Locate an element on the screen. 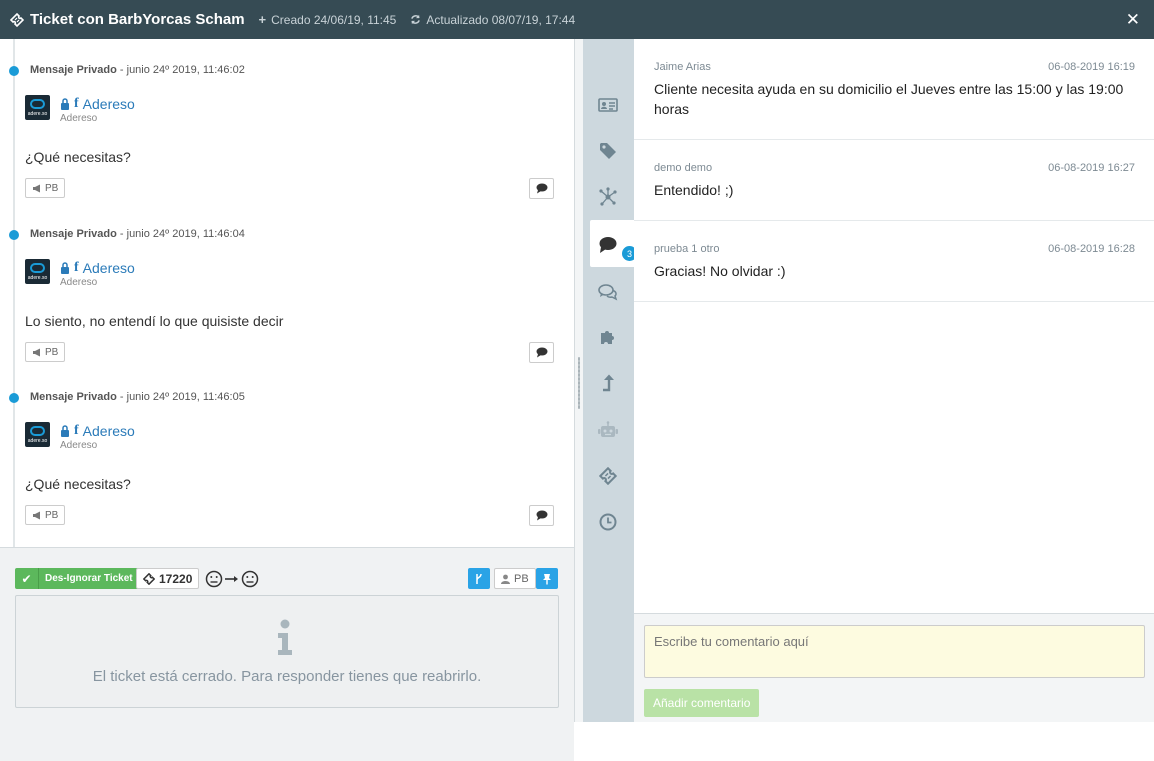  add-comment-button: Añadir comentario is located at coordinates (702, 703).